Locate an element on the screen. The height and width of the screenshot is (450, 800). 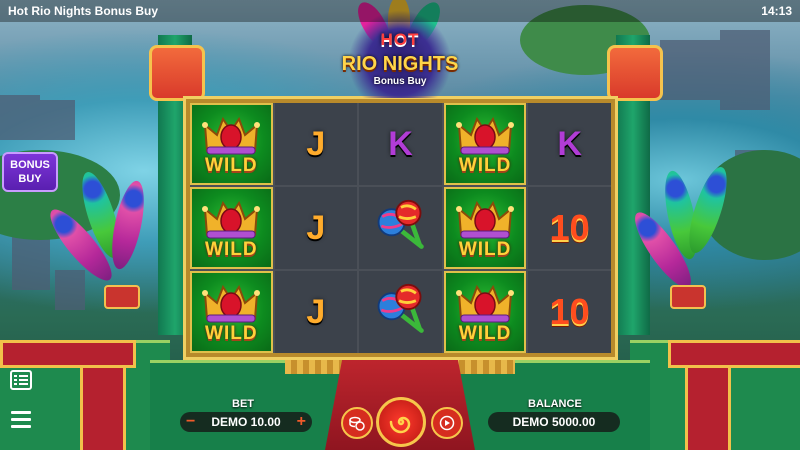
turbo-play-icon is located at coordinates (447, 423).